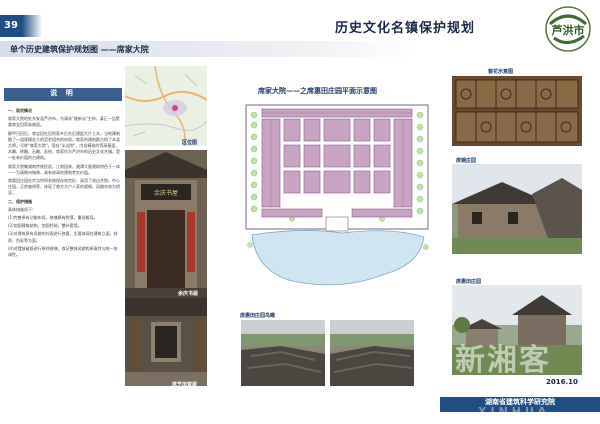 This screenshot has height=424, width=600. I want to click on svg-text: 芦洪市, so click(568, 30).